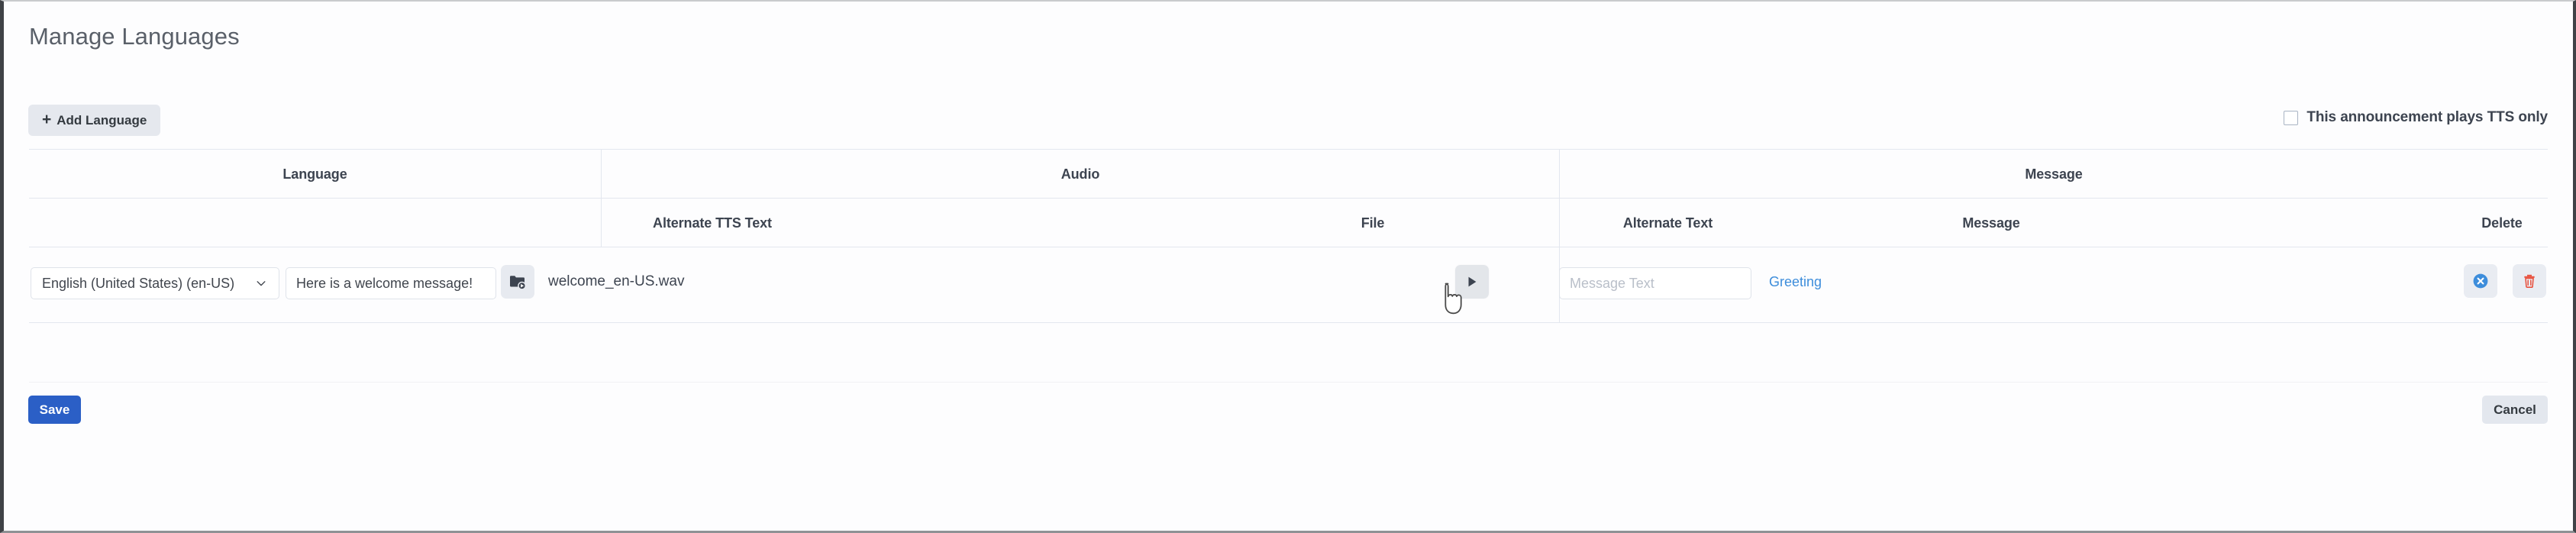  I want to click on play-icon, so click(1472, 282).